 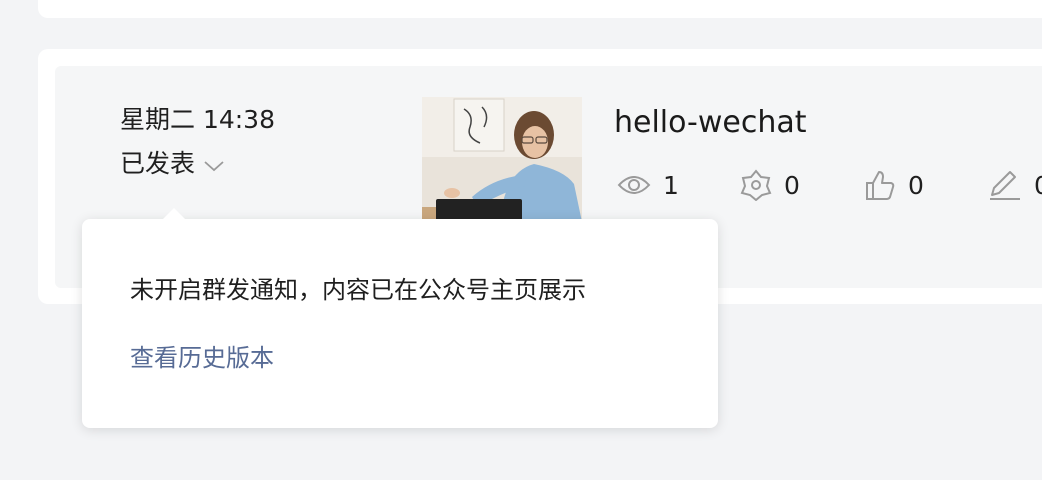 I want to click on like-count: 0, so click(x=894, y=185).